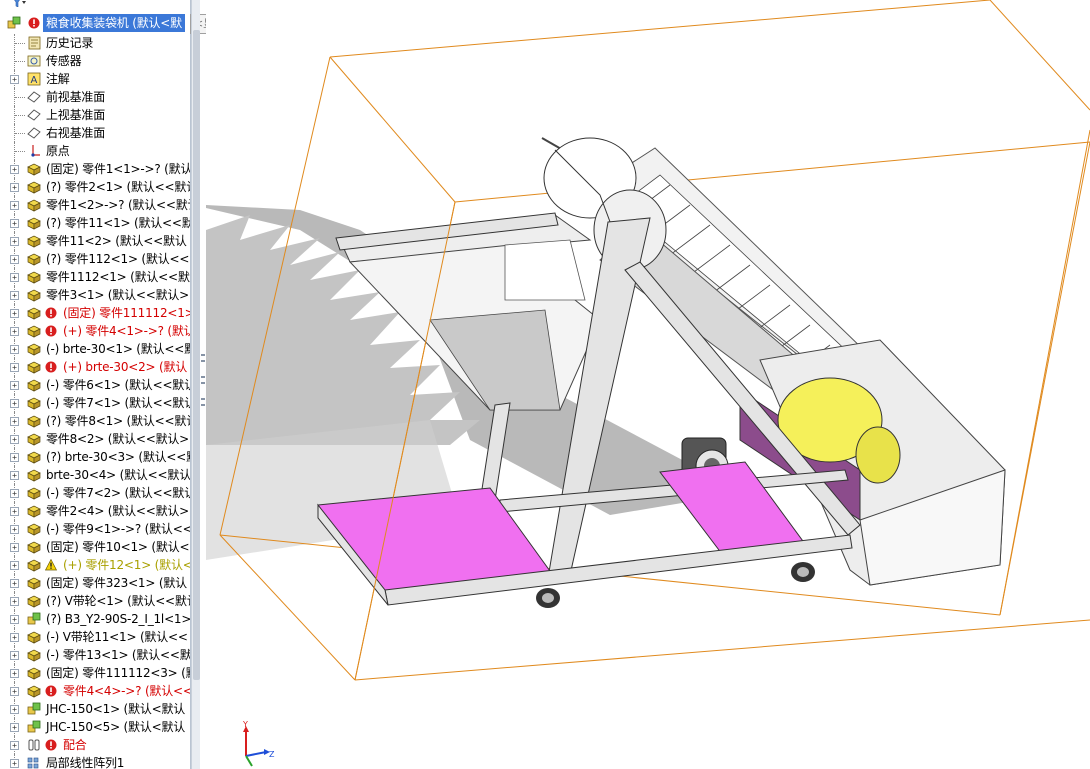 The height and width of the screenshot is (769, 1090). Describe the element at coordinates (95, 115) in the screenshot. I see `tree-item: 上视基准面` at that location.